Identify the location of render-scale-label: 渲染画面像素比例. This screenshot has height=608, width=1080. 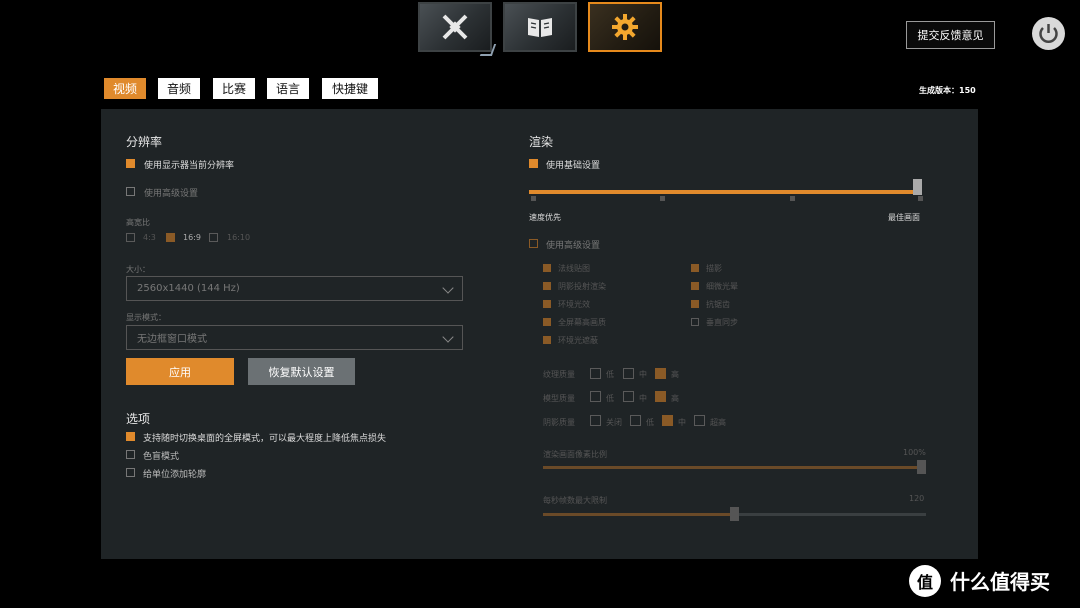
(575, 454).